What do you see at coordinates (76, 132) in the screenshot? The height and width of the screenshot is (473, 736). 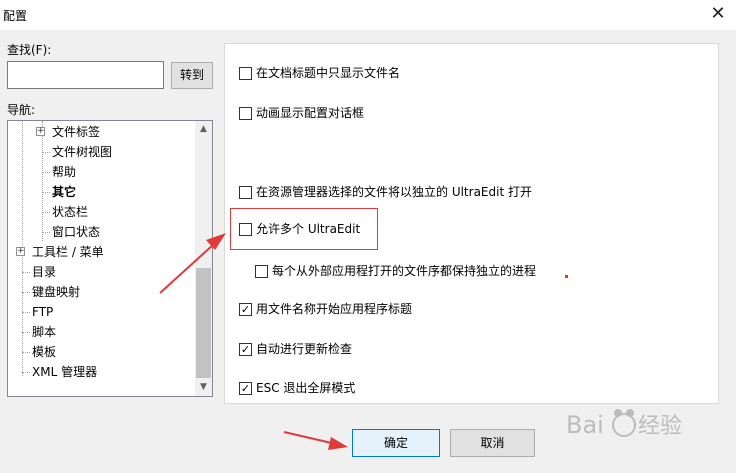 I see `tree-item-file-tabs: 文件标签` at bounding box center [76, 132].